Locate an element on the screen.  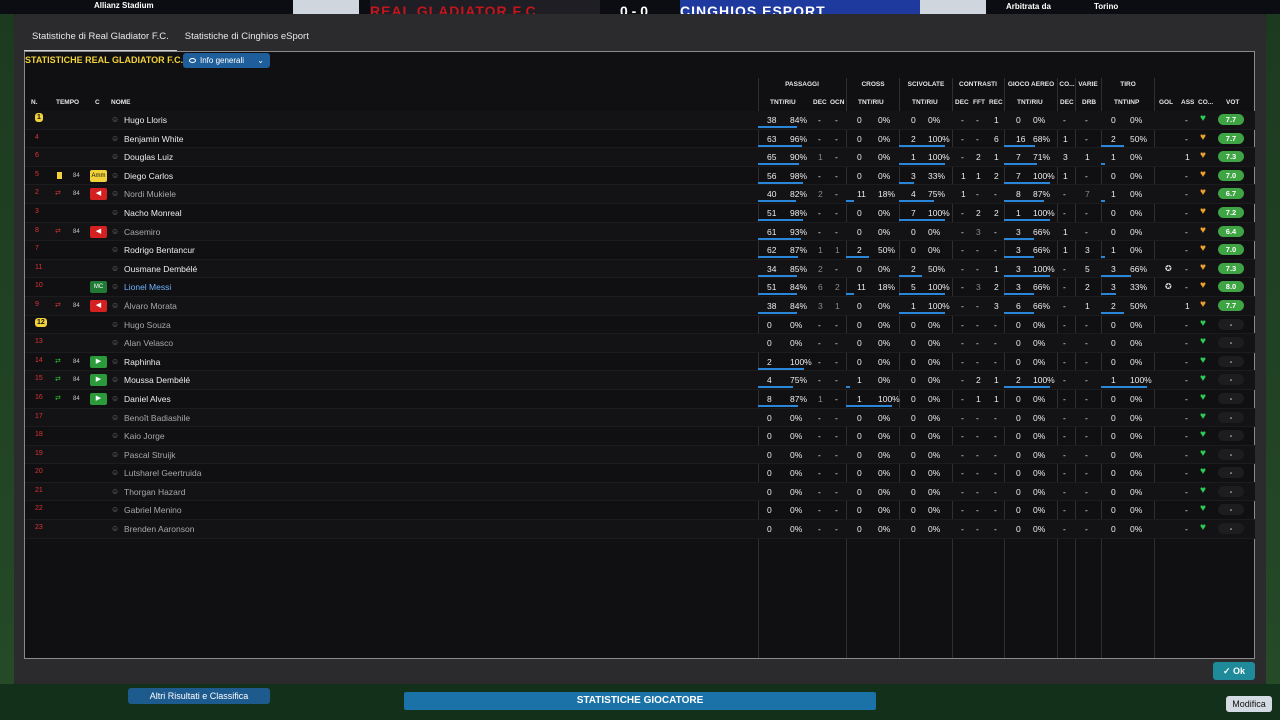
view-dropdown: Info generali ⌄ is located at coordinates (226, 60).